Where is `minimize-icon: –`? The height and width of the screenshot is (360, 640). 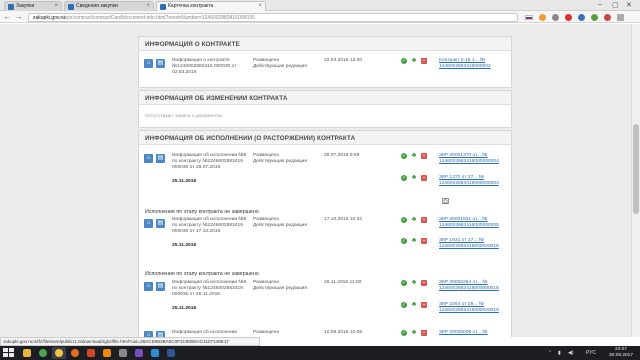
minimize-icon: – is located at coordinates (600, 4).